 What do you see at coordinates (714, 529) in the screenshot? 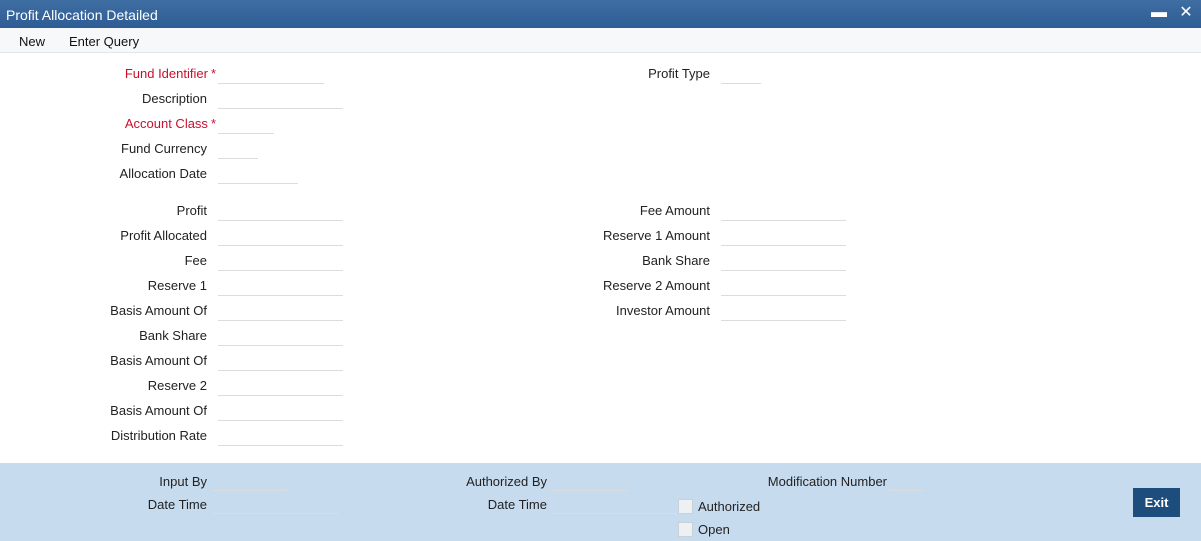
I see `open-label: Open` at bounding box center [714, 529].